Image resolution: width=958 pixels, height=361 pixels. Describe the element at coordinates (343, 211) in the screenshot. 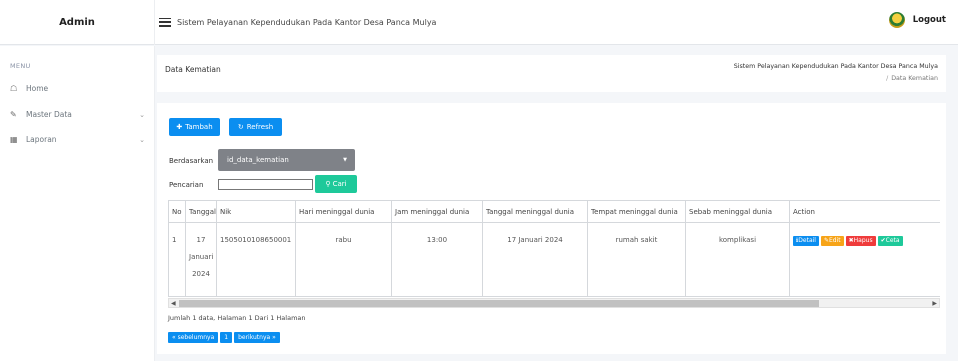

I see `column-header: Hari meninggal dunia` at that location.